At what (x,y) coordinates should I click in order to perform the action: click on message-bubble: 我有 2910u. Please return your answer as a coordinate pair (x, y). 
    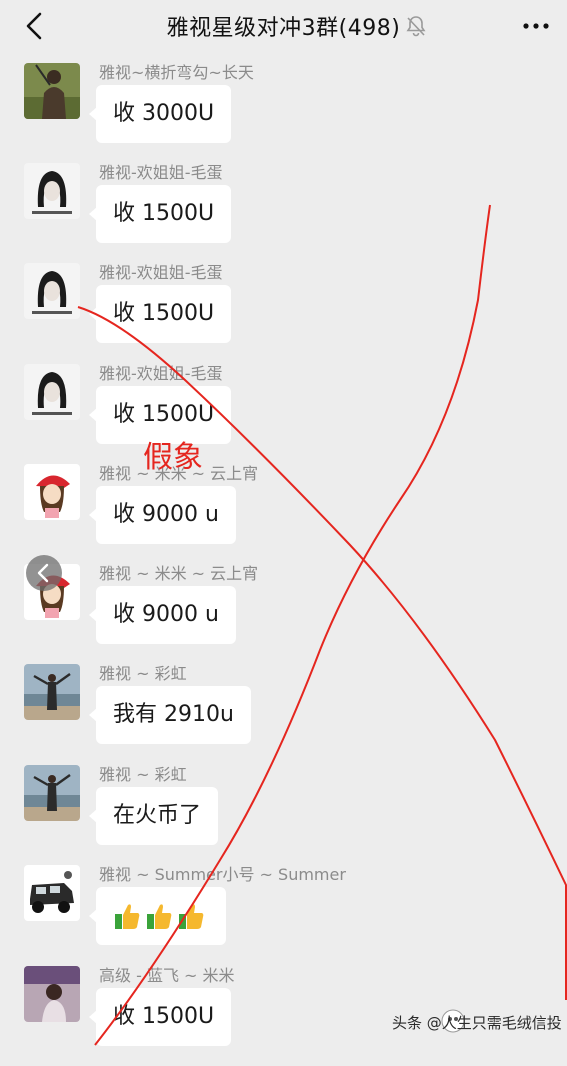
    Looking at the image, I should click on (170, 715).